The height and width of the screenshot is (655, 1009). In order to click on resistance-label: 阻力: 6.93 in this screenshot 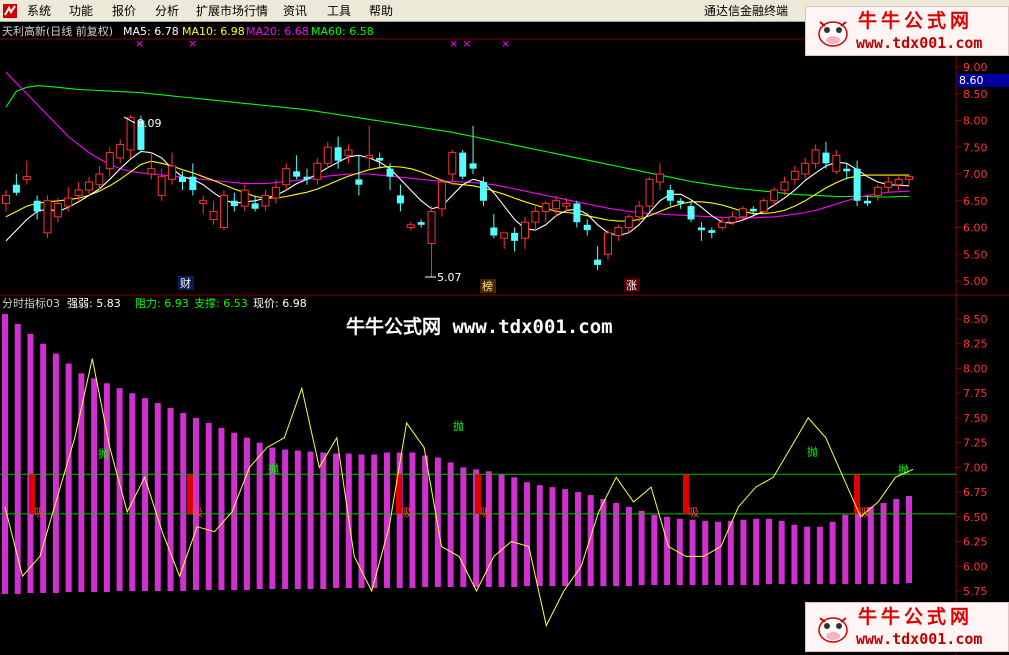, I will do `click(162, 303)`.